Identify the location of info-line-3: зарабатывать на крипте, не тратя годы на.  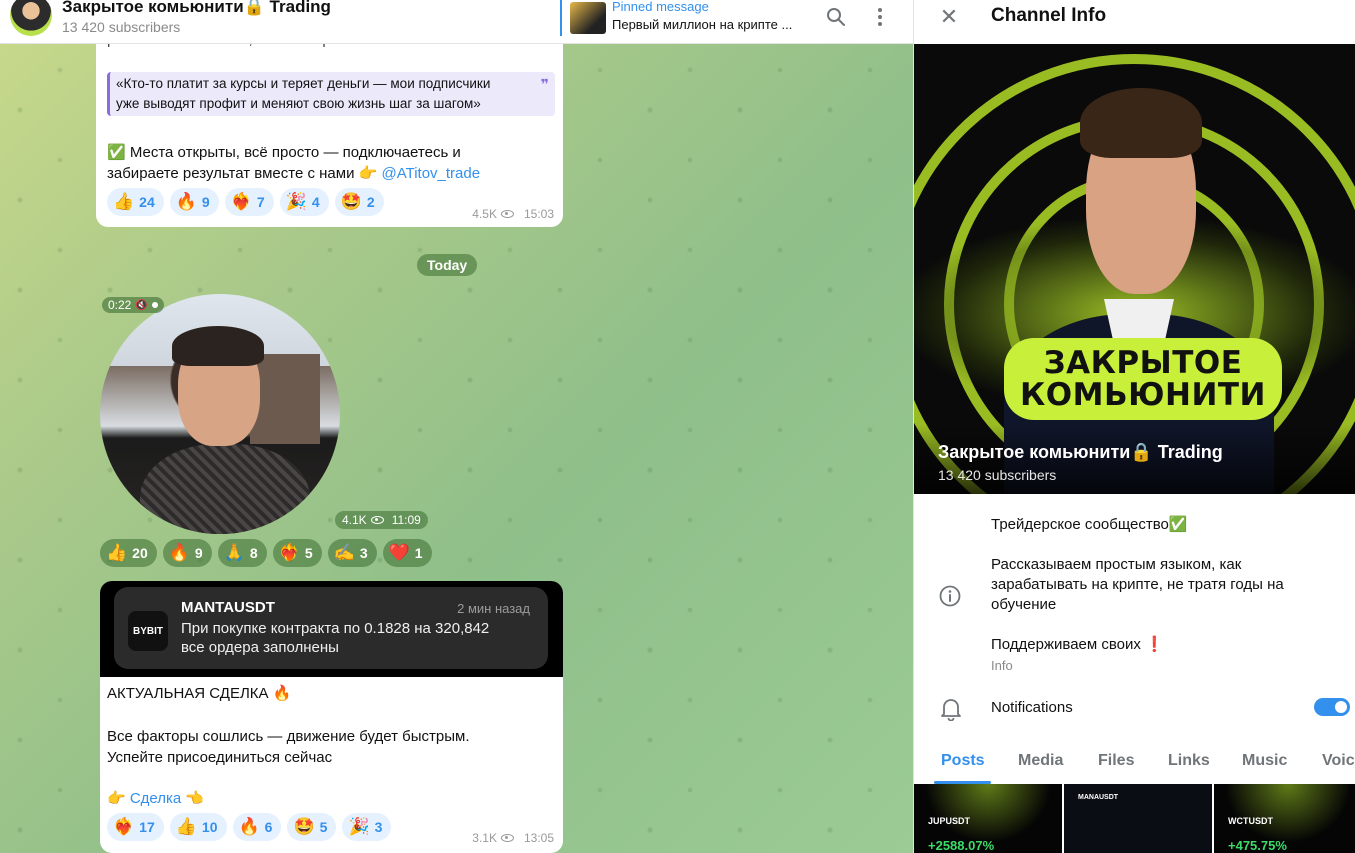
(1137, 584).